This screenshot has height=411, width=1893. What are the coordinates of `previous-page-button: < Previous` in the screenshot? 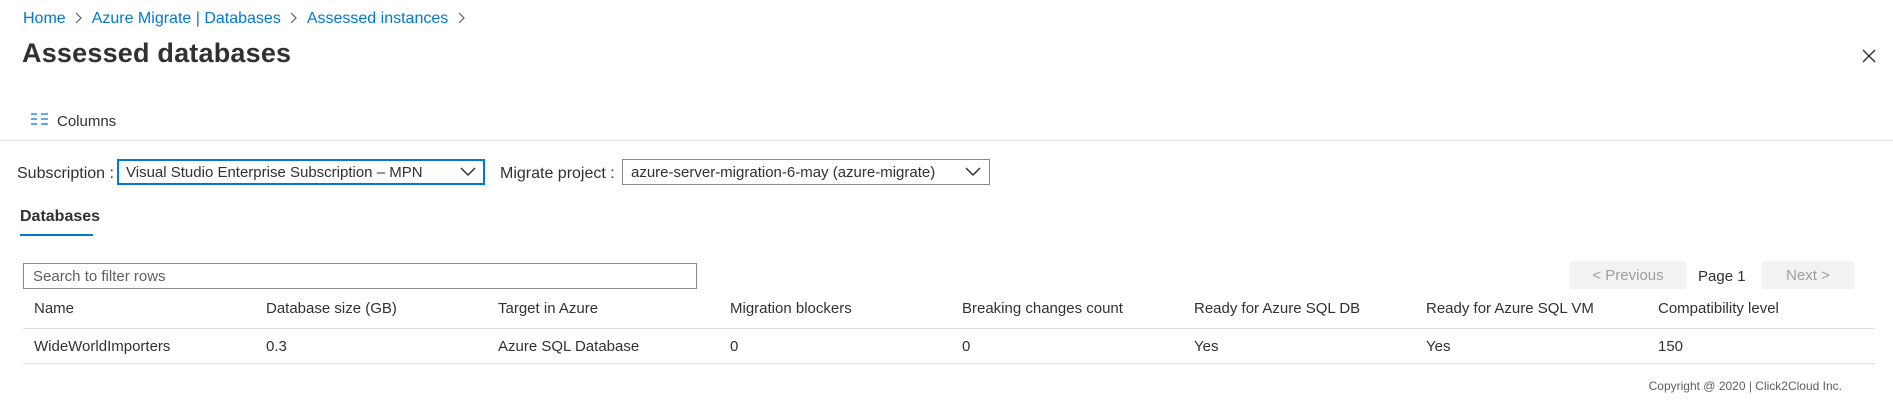 It's located at (1628, 275).